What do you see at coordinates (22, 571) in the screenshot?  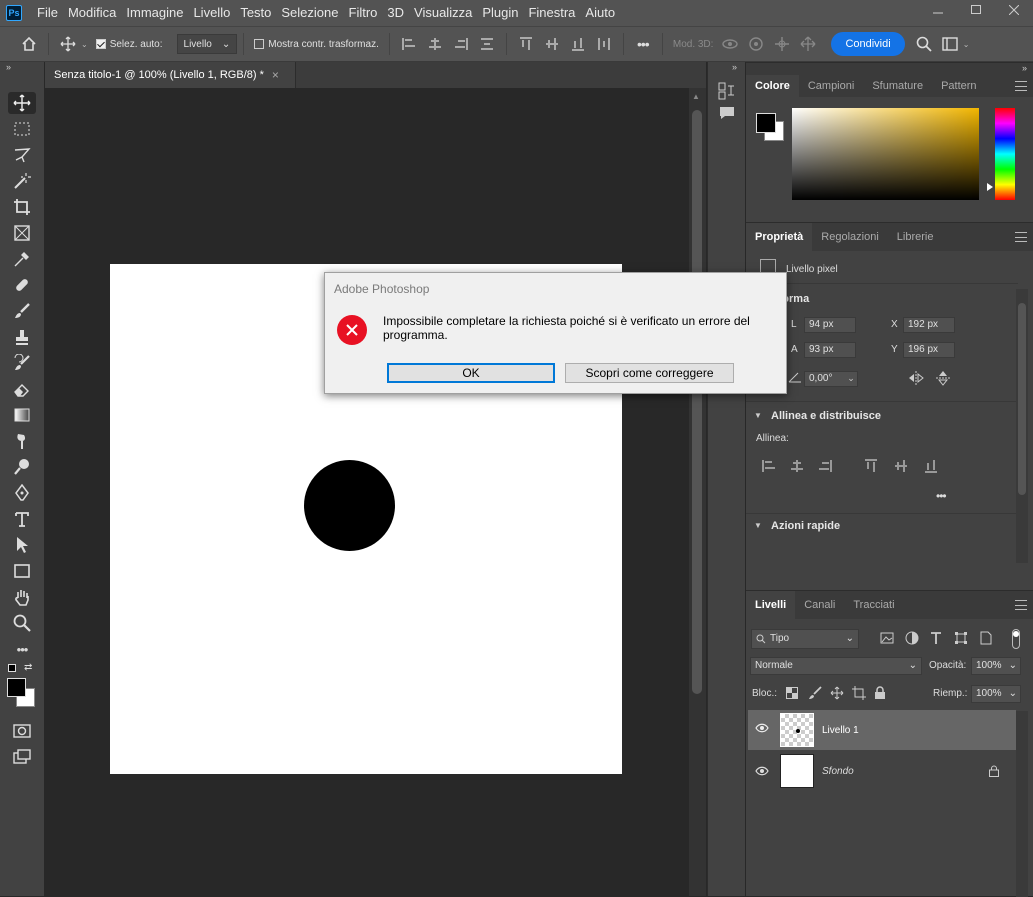 I see `rectangle-tool` at bounding box center [22, 571].